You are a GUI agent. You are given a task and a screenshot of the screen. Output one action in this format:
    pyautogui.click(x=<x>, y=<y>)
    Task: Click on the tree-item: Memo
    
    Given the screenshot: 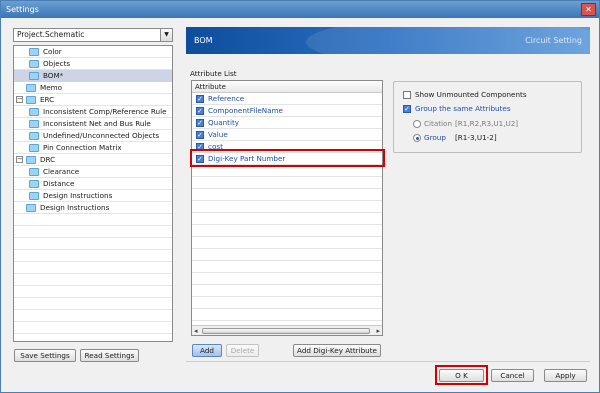 What is the action you would take?
    pyautogui.click(x=93, y=88)
    